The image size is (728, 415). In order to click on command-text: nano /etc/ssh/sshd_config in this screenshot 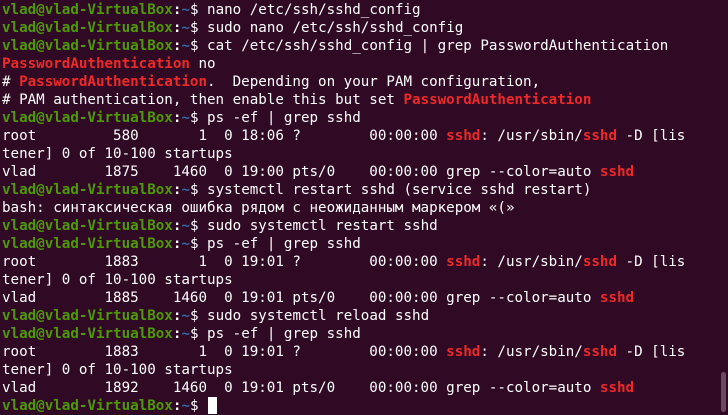, I will do `click(309, 10)`.